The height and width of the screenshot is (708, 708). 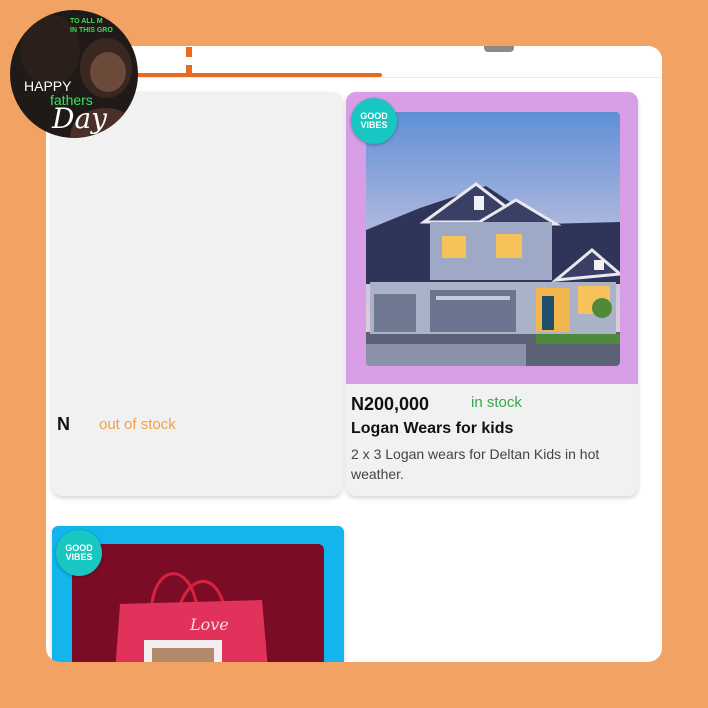 I want to click on stock-status: in stock, so click(x=496, y=402).